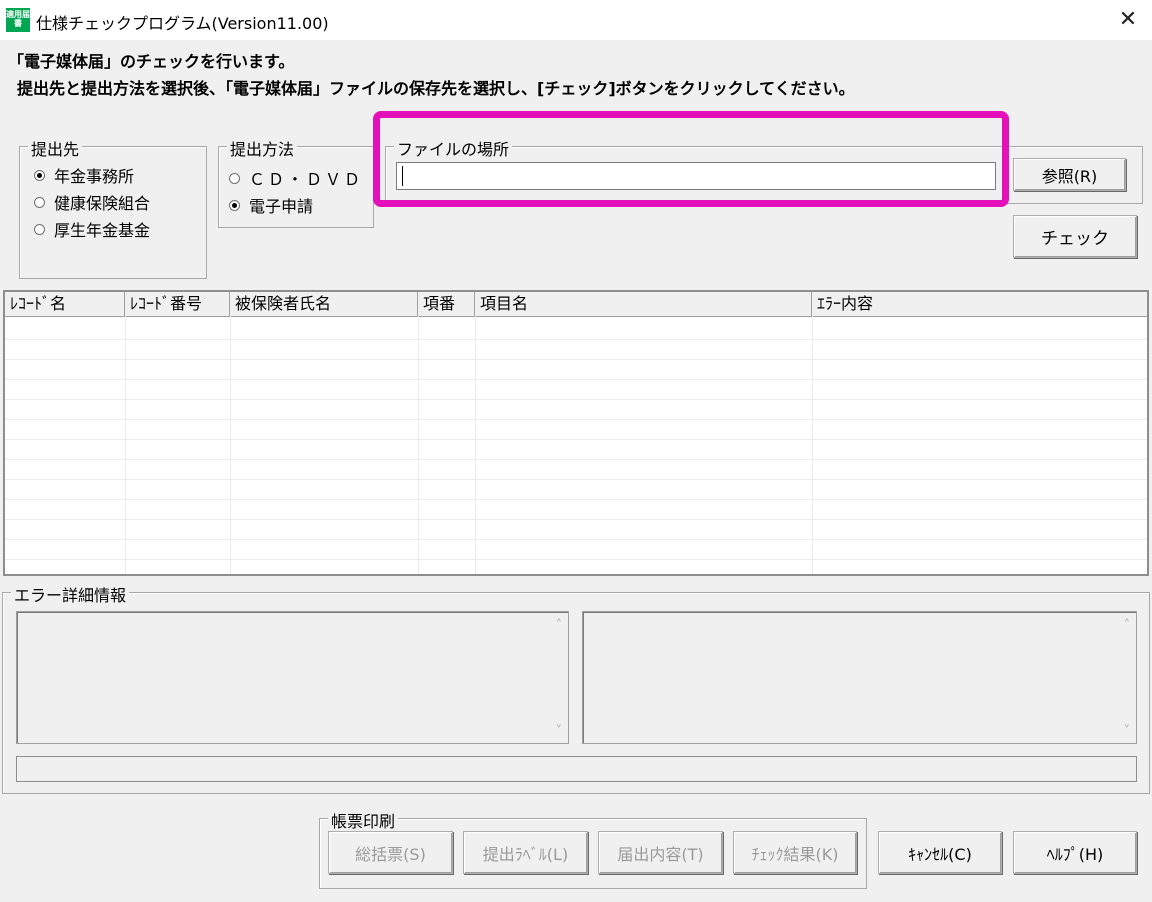 The width and height of the screenshot is (1152, 902). What do you see at coordinates (696, 176) in the screenshot?
I see `file-path-input` at bounding box center [696, 176].